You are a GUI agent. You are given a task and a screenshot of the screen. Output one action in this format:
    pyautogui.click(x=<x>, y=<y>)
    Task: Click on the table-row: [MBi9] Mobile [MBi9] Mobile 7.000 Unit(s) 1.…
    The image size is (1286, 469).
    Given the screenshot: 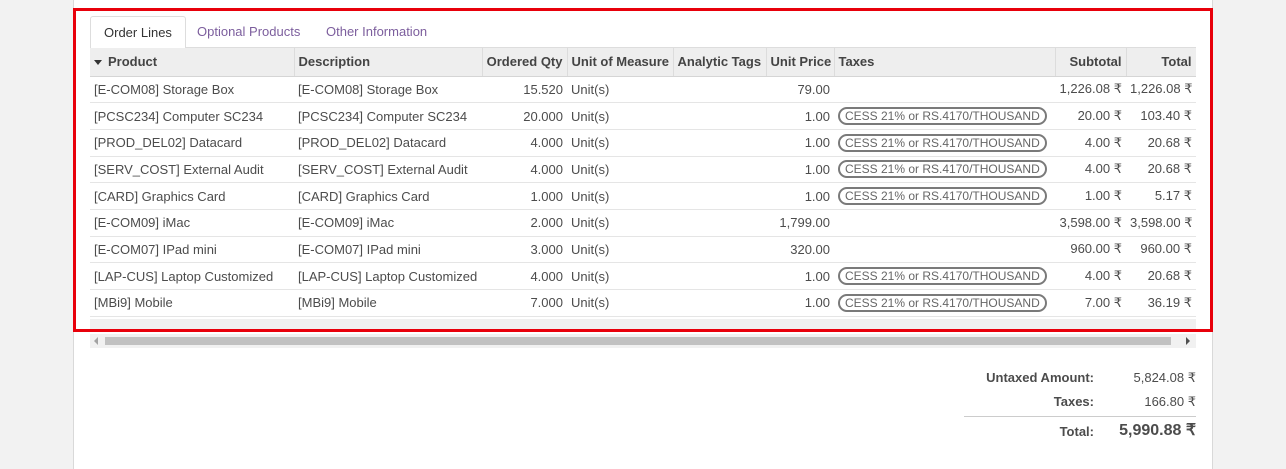 What is the action you would take?
    pyautogui.click(x=643, y=303)
    